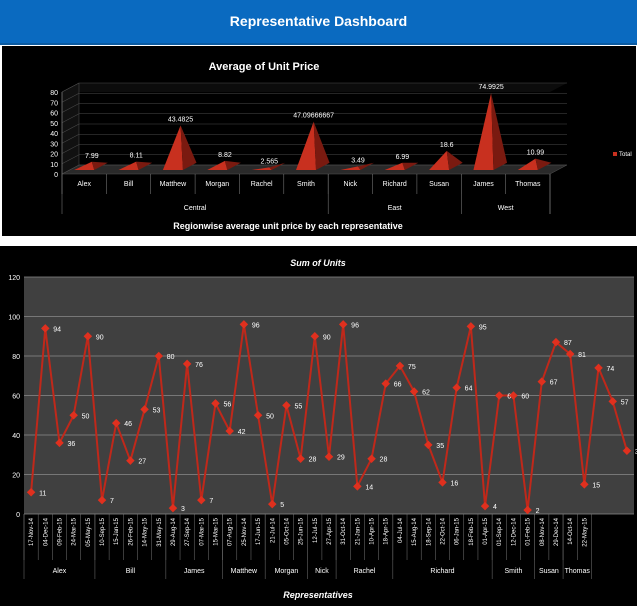 The width and height of the screenshot is (637, 611). I want to click on x-tick-label: 26-Feb-15, so click(131, 531).